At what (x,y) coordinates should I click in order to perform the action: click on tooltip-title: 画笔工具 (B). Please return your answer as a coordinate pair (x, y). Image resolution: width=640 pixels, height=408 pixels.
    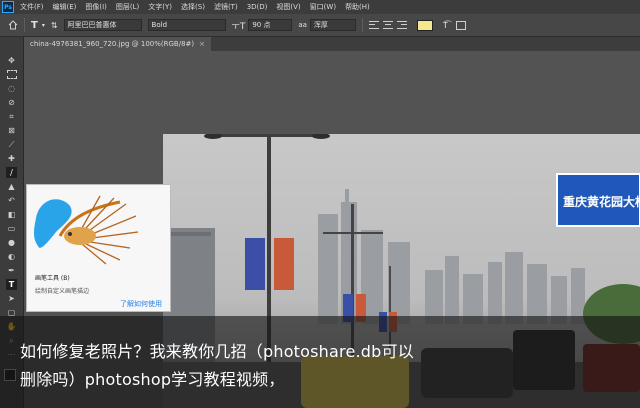
    Looking at the image, I should click on (52, 278).